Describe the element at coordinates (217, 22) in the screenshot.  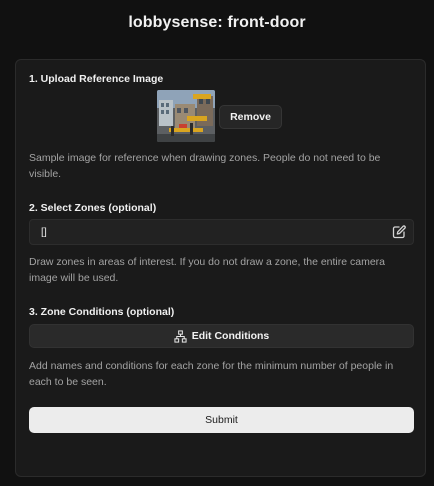
I see `app-title: lobbysense: front-door` at that location.